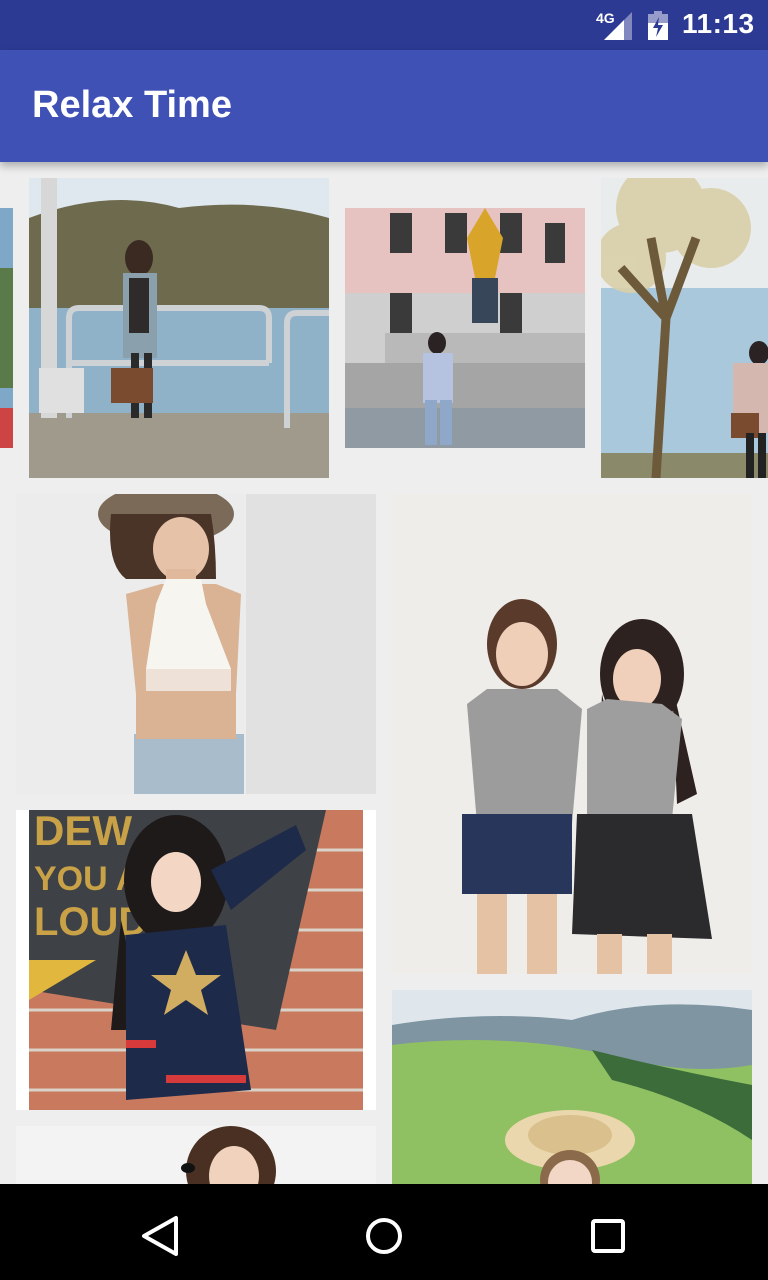 This screenshot has width=768, height=1280. Describe the element at coordinates (6, 328) in the screenshot. I see `photo-edge-left` at that location.